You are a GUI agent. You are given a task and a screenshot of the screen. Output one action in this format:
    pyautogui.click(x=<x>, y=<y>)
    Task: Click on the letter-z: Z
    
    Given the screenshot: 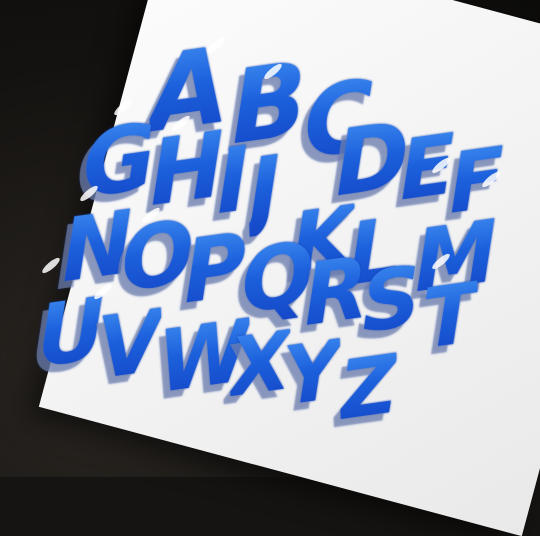 What is the action you would take?
    pyautogui.click(x=368, y=387)
    